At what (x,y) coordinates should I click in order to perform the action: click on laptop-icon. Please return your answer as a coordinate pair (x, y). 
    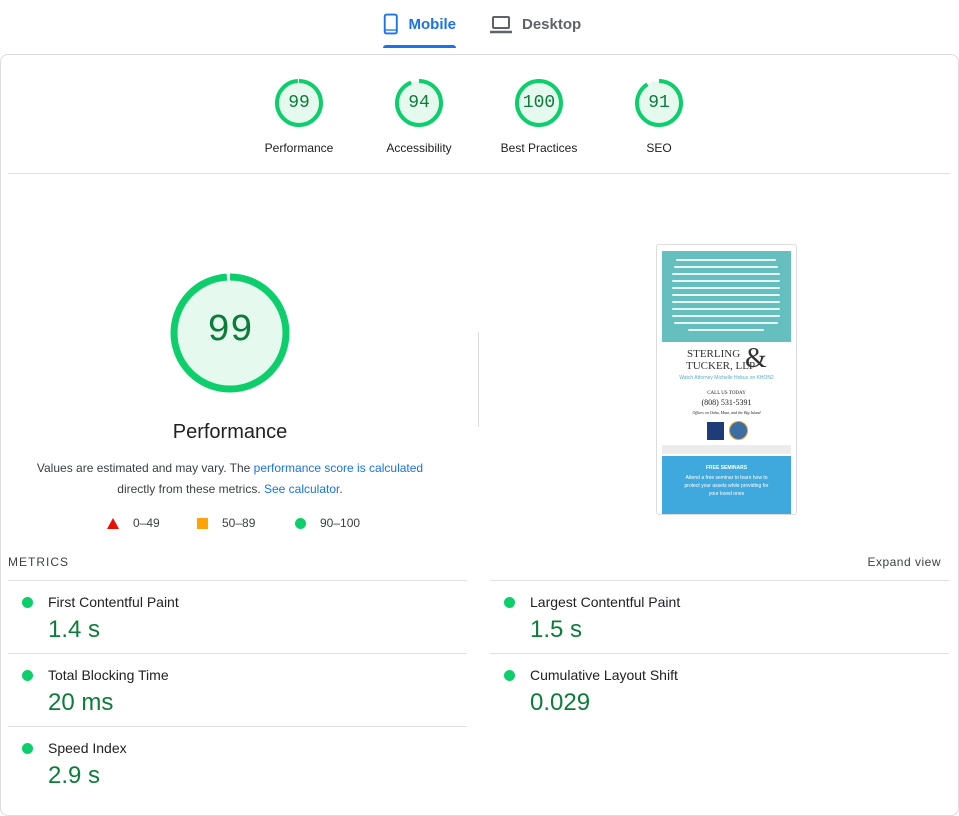
    Looking at the image, I should click on (501, 25).